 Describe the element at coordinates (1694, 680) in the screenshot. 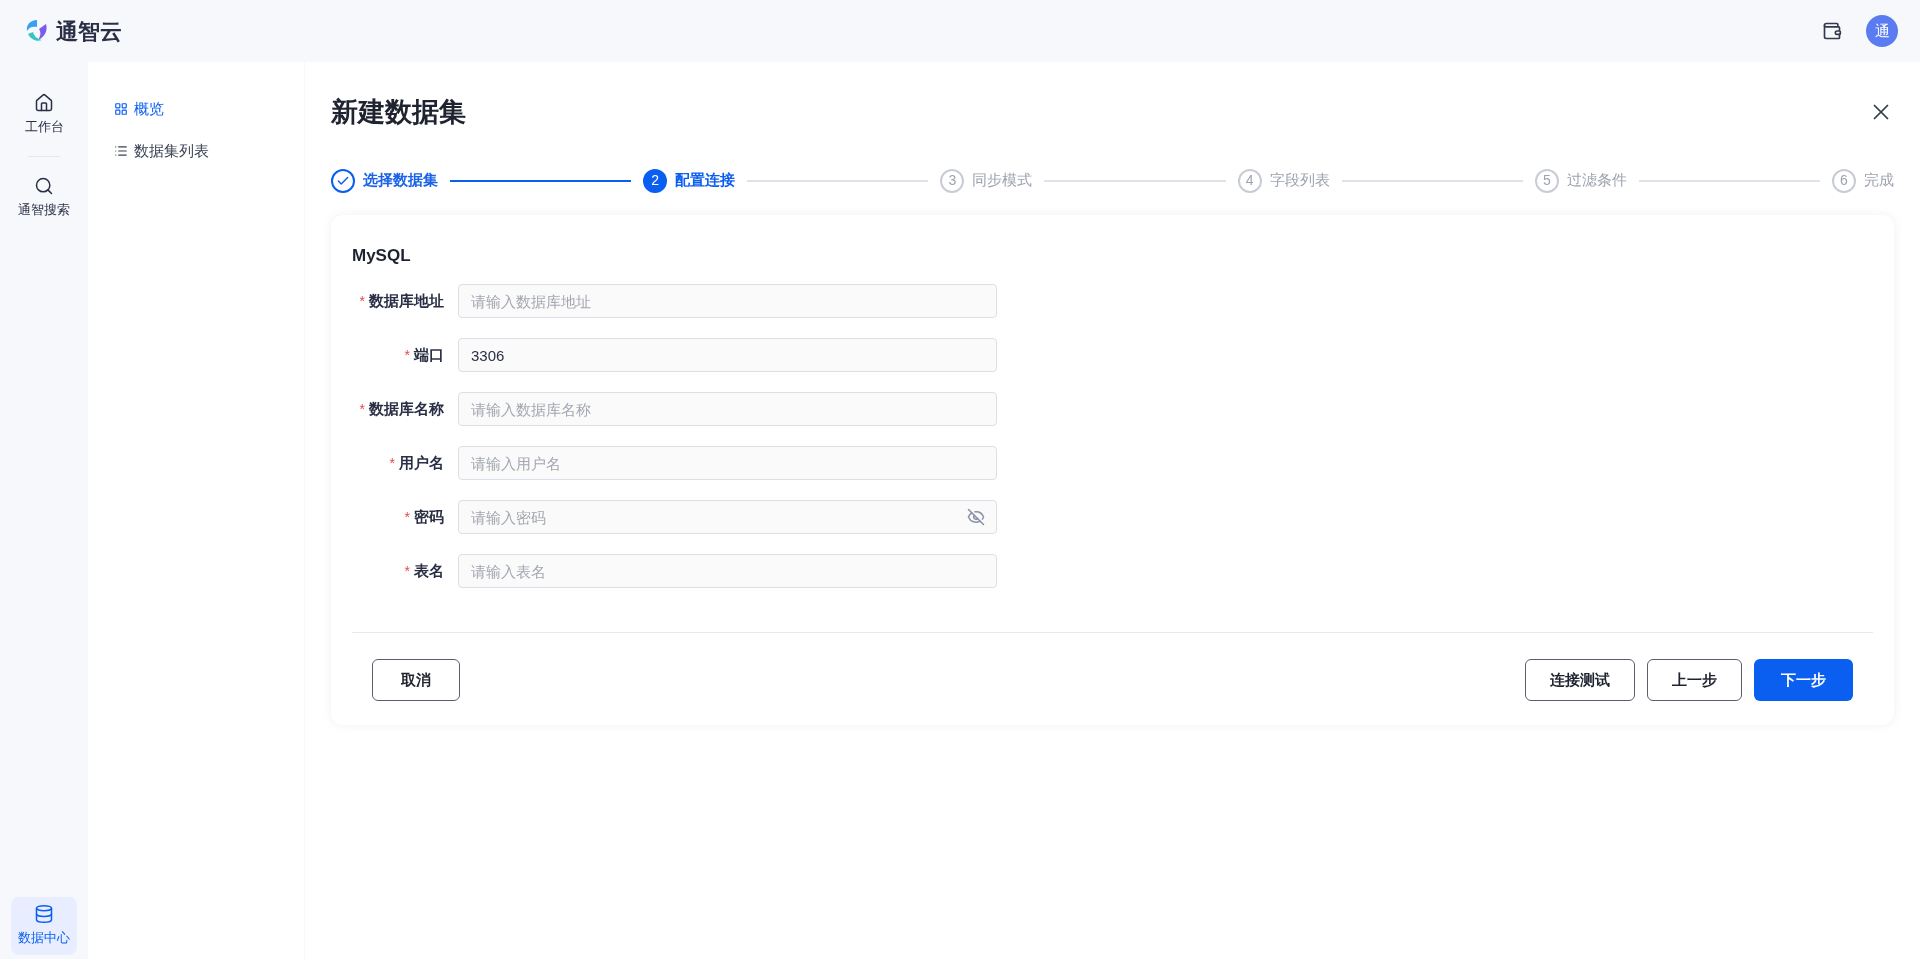

I see `action-button: 上一步` at that location.